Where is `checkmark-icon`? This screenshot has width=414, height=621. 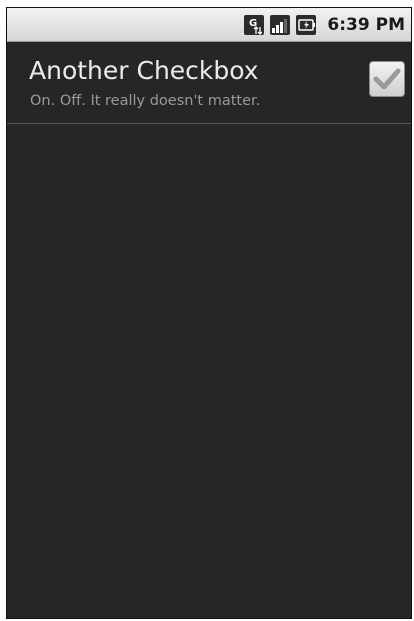
checkmark-icon is located at coordinates (387, 79).